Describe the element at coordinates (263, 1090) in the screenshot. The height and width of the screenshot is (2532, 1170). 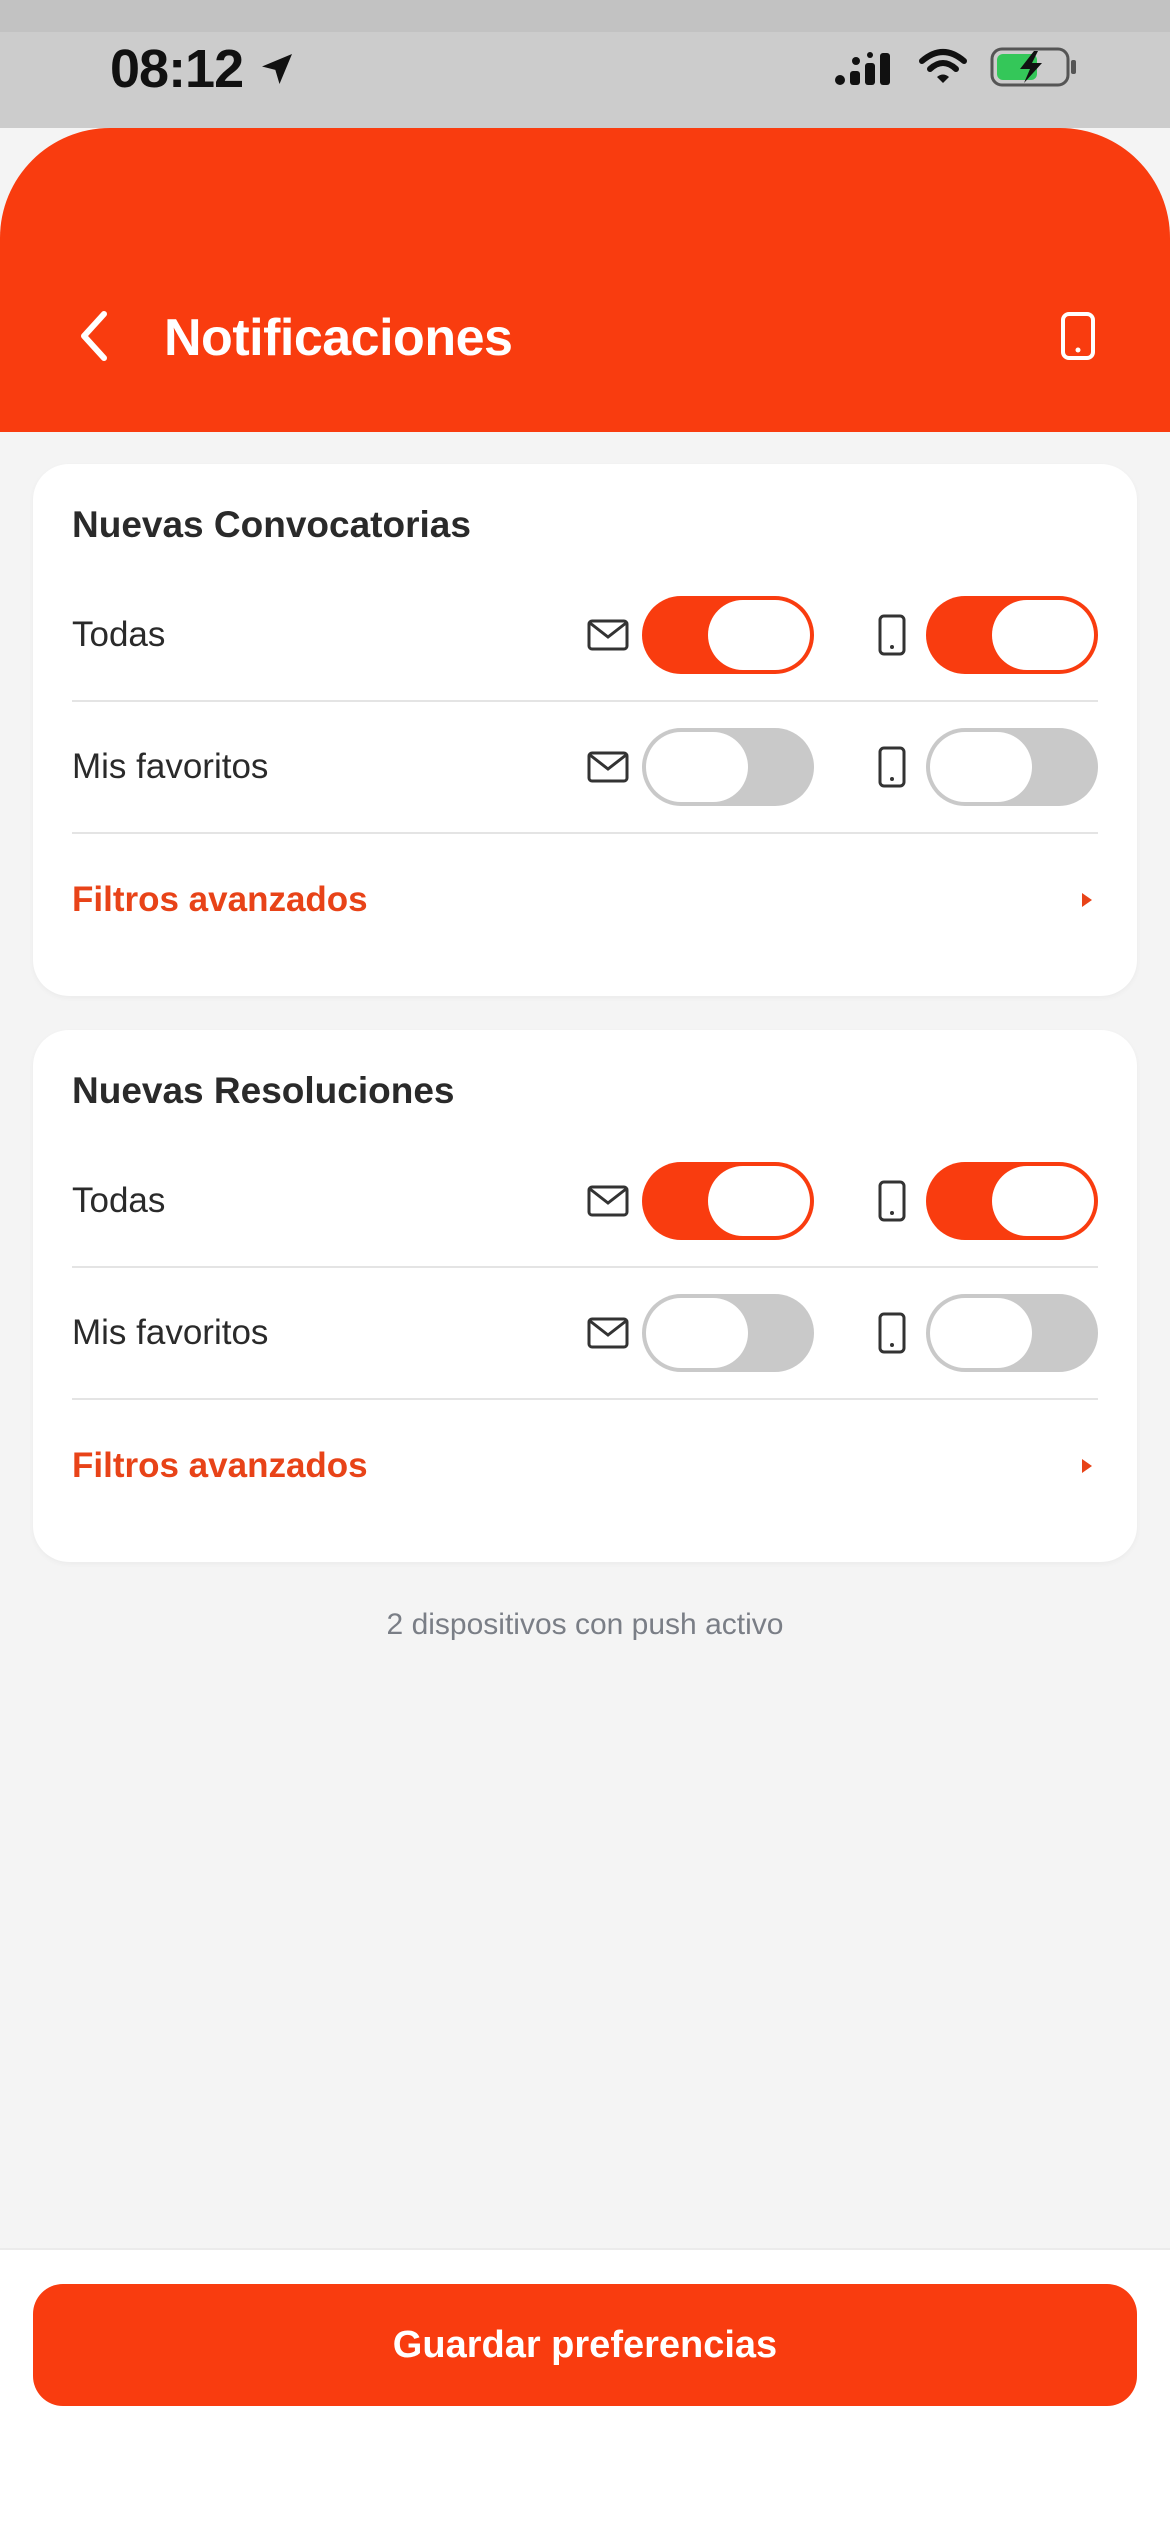
I see `section-title: Nuevas Resoluciones` at that location.